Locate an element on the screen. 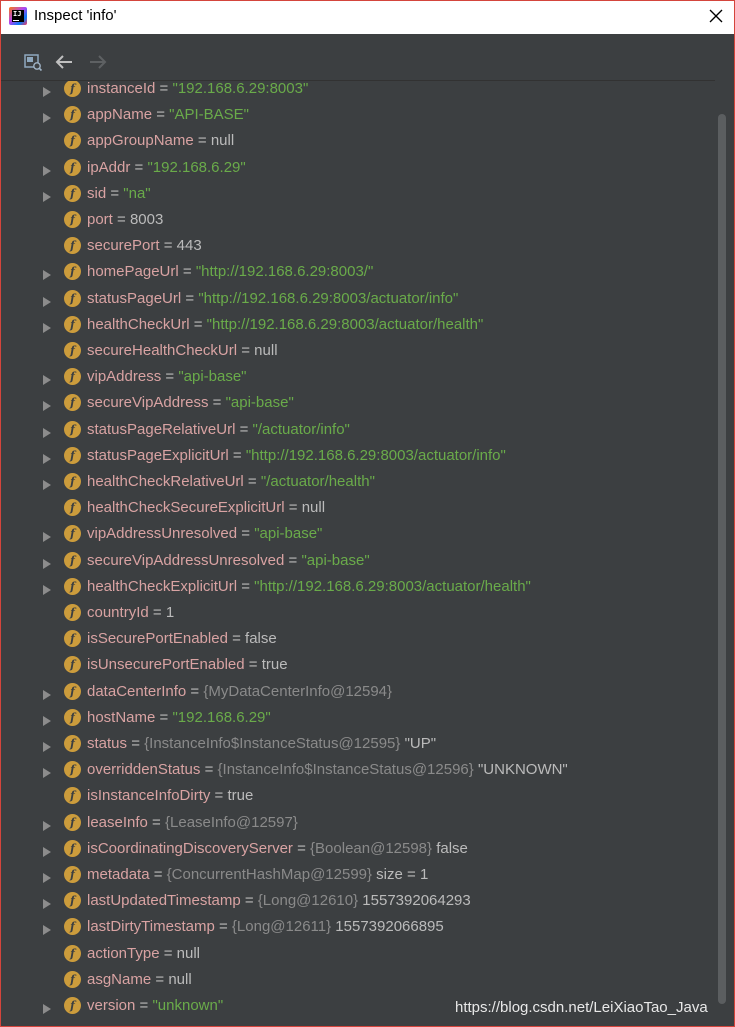  tree-row: f sid = "na" is located at coordinates (358, 194).